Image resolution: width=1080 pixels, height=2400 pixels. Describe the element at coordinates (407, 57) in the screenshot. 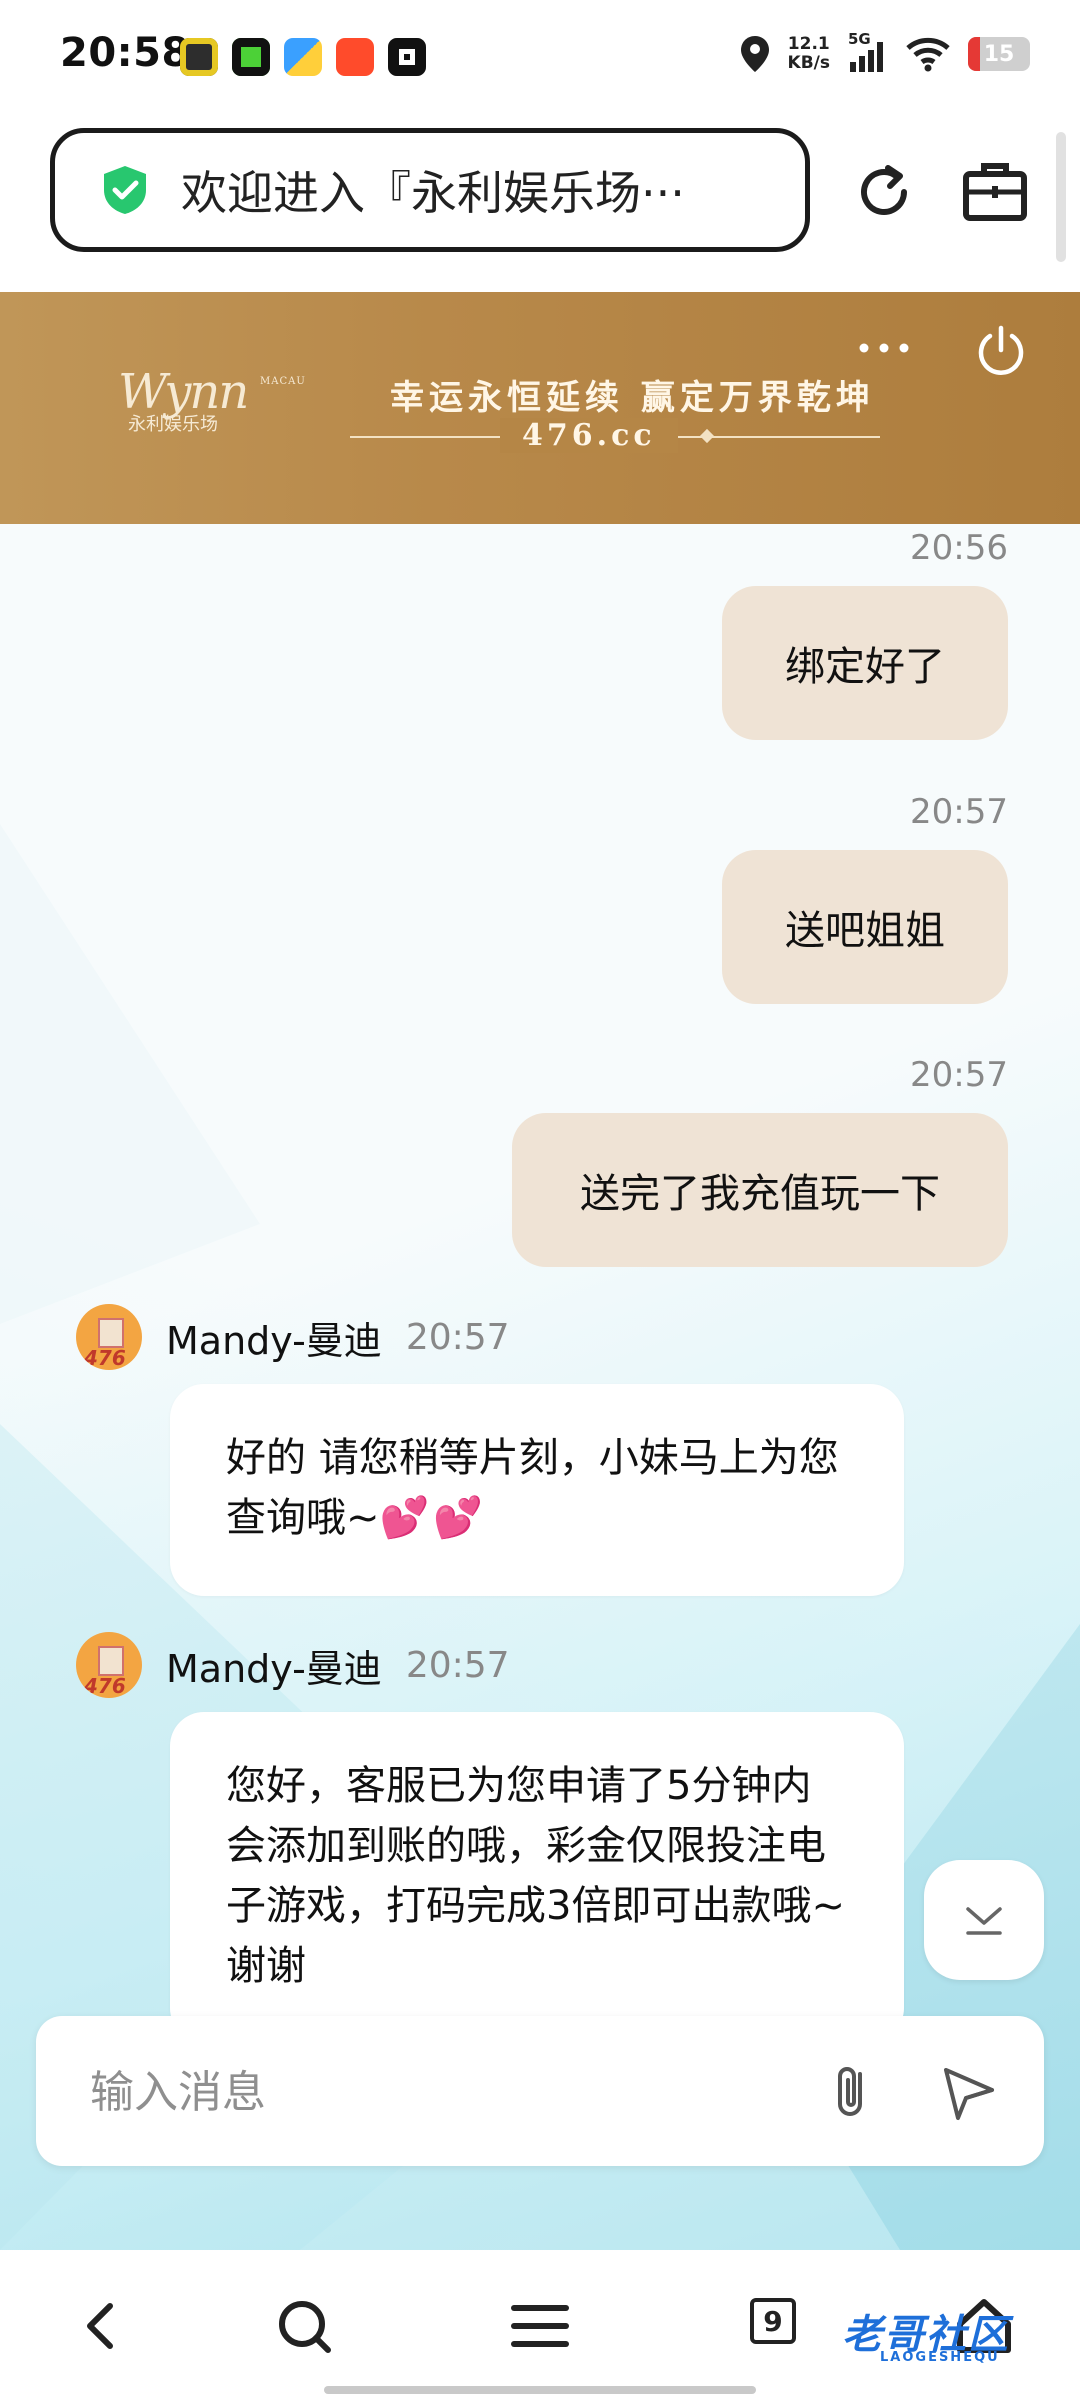

I see `tiktok-app-icon` at that location.